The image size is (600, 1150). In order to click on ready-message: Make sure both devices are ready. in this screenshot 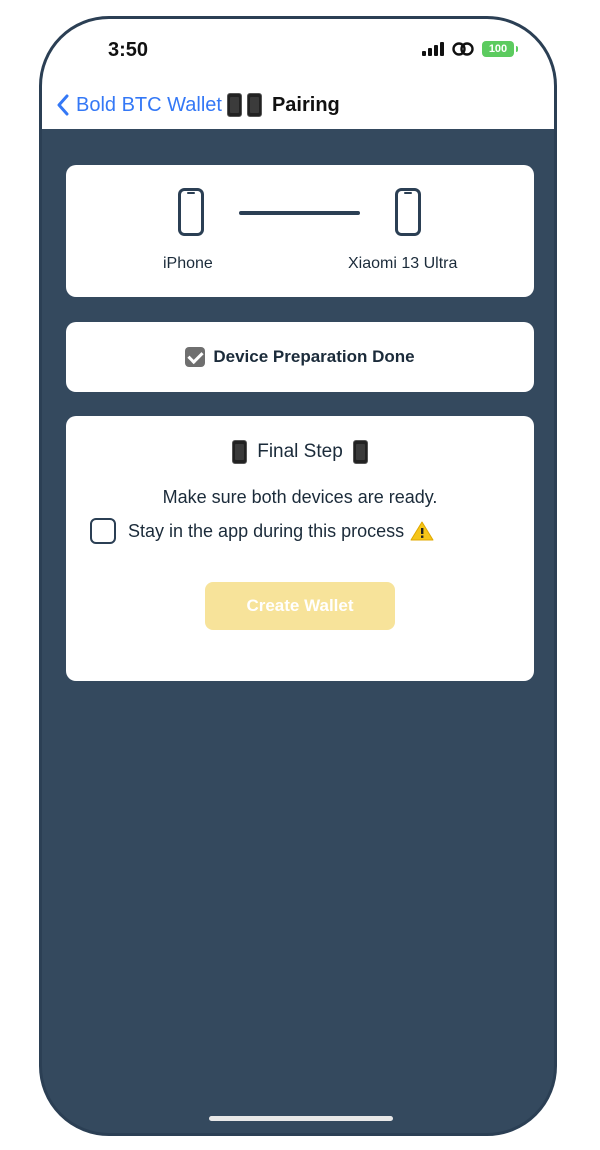, I will do `click(300, 497)`.